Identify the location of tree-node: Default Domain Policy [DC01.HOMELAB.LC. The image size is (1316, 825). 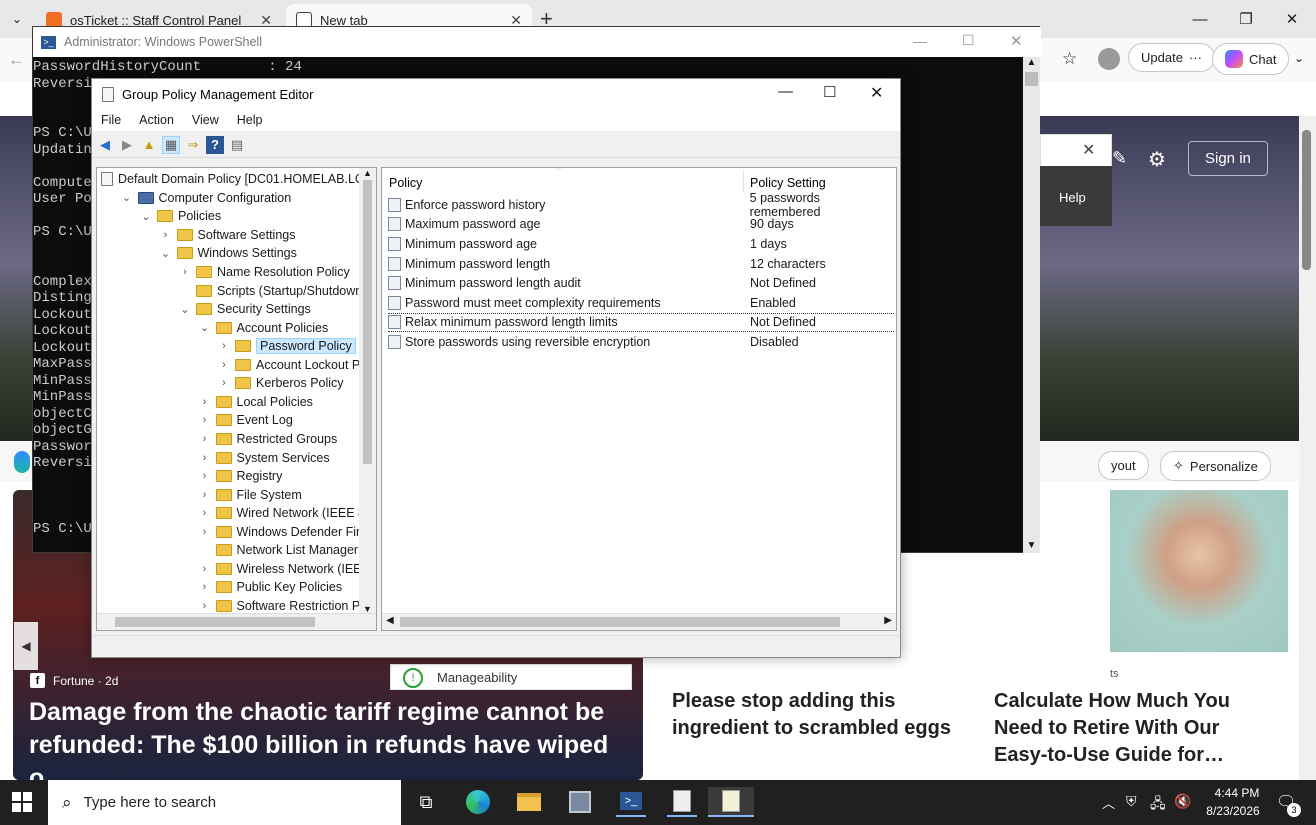
(232, 179).